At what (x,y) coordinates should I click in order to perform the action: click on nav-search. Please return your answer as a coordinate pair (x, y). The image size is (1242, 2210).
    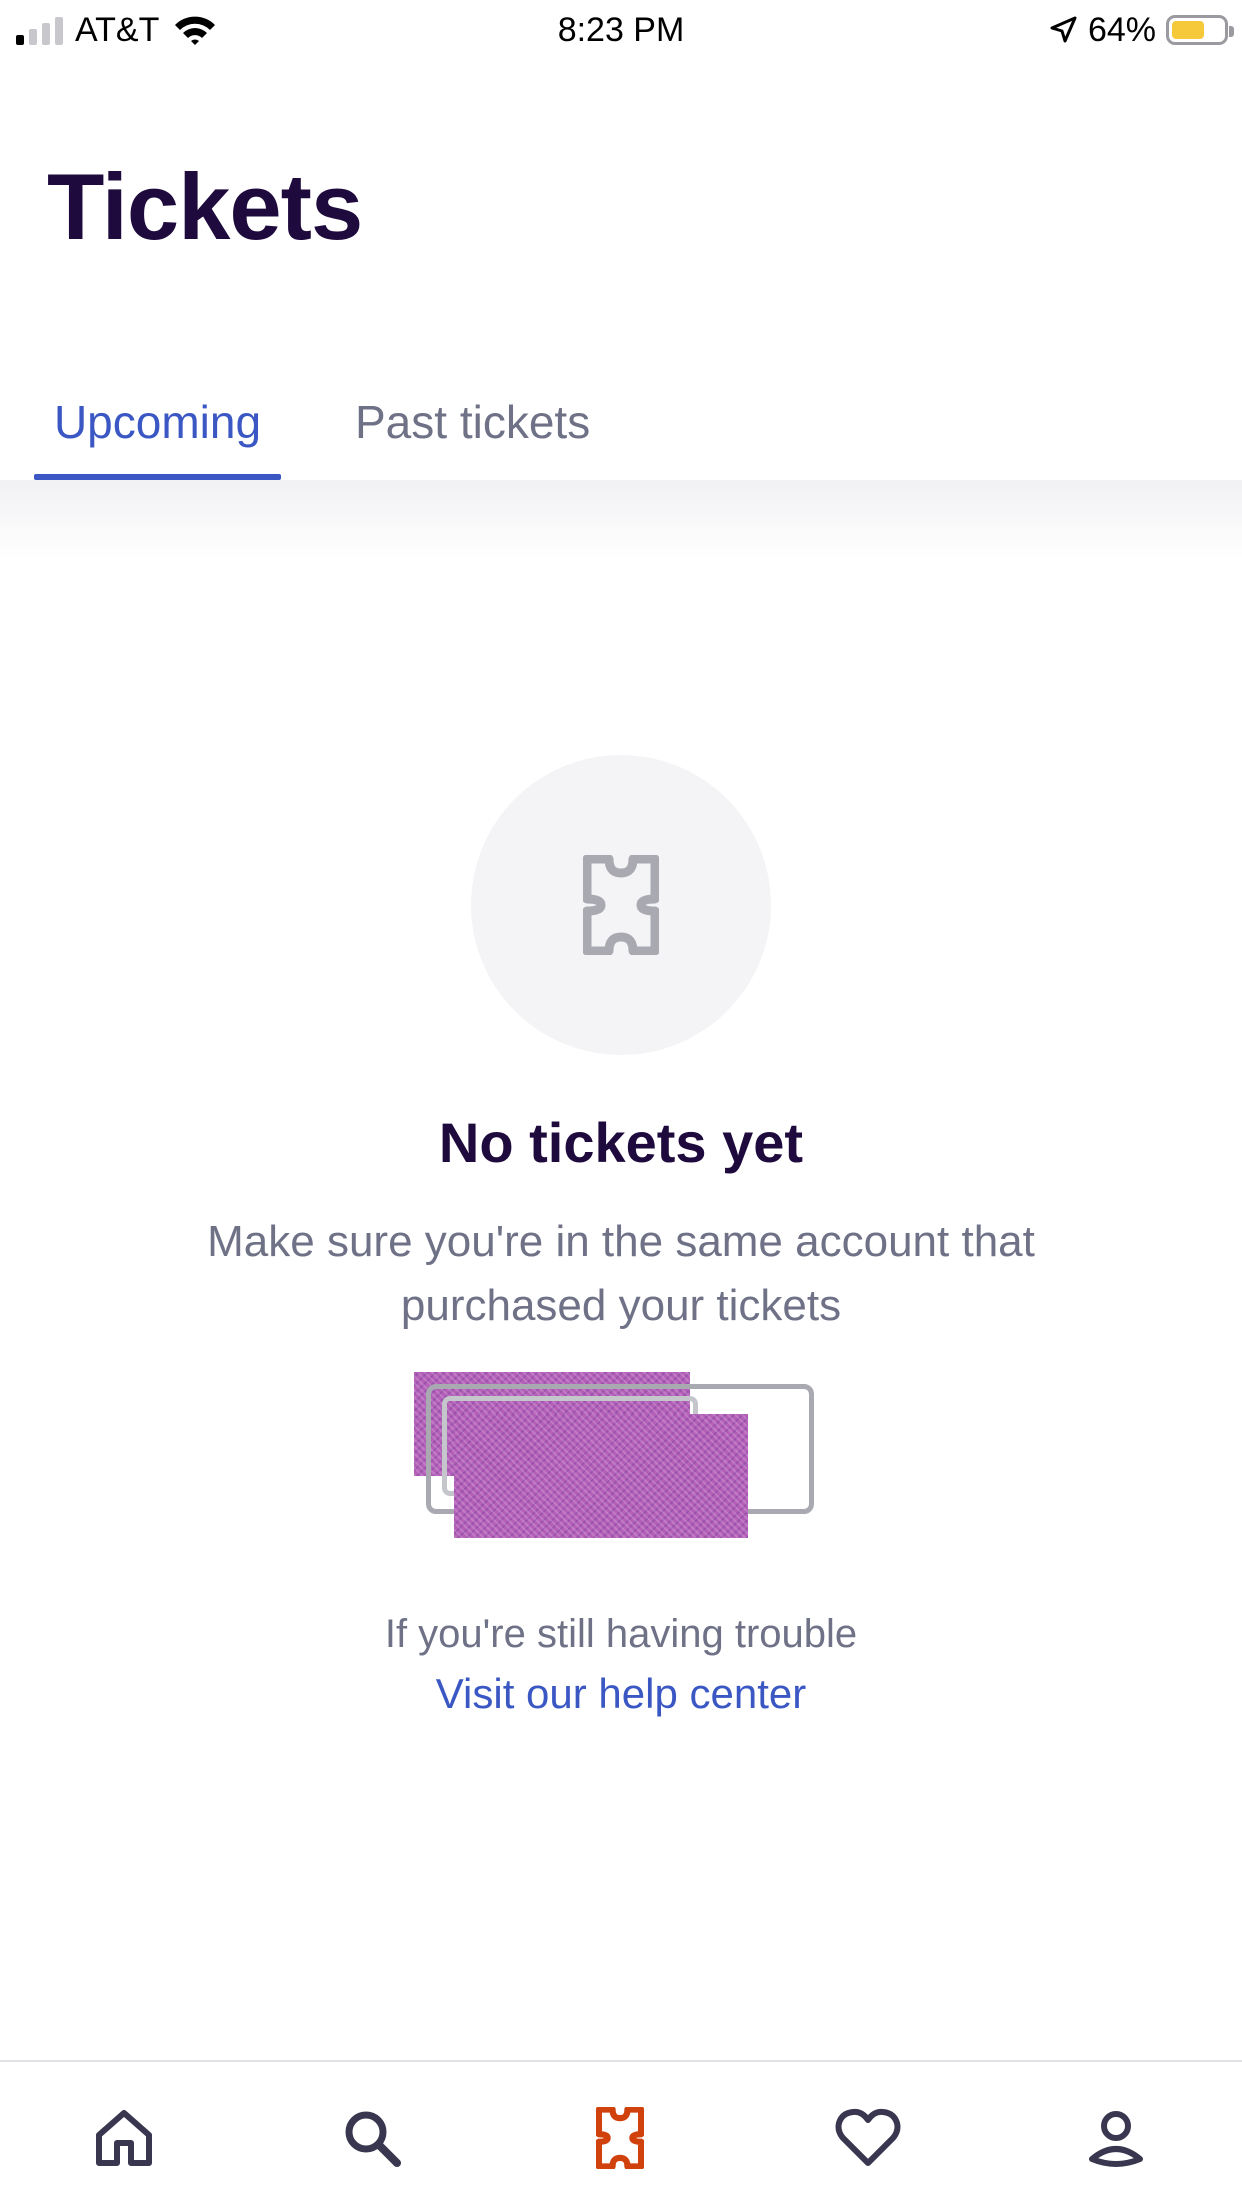
    Looking at the image, I should click on (372, 2138).